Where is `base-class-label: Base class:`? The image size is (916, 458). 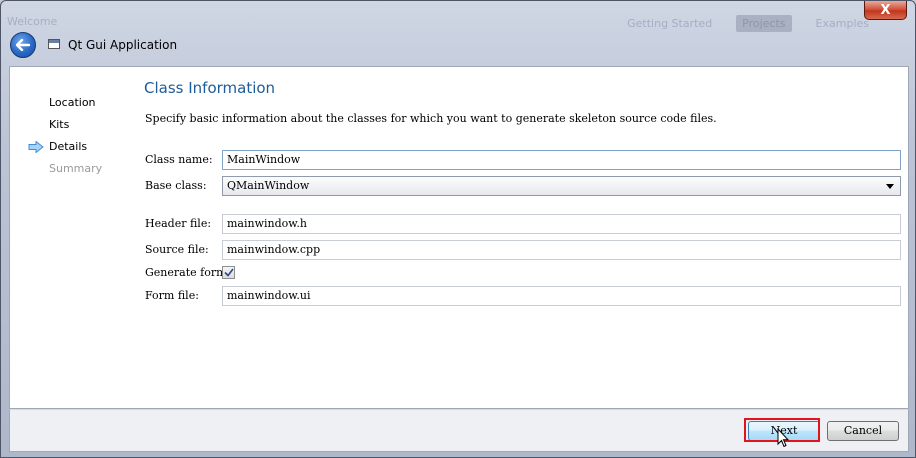
base-class-label: Base class: is located at coordinates (176, 185).